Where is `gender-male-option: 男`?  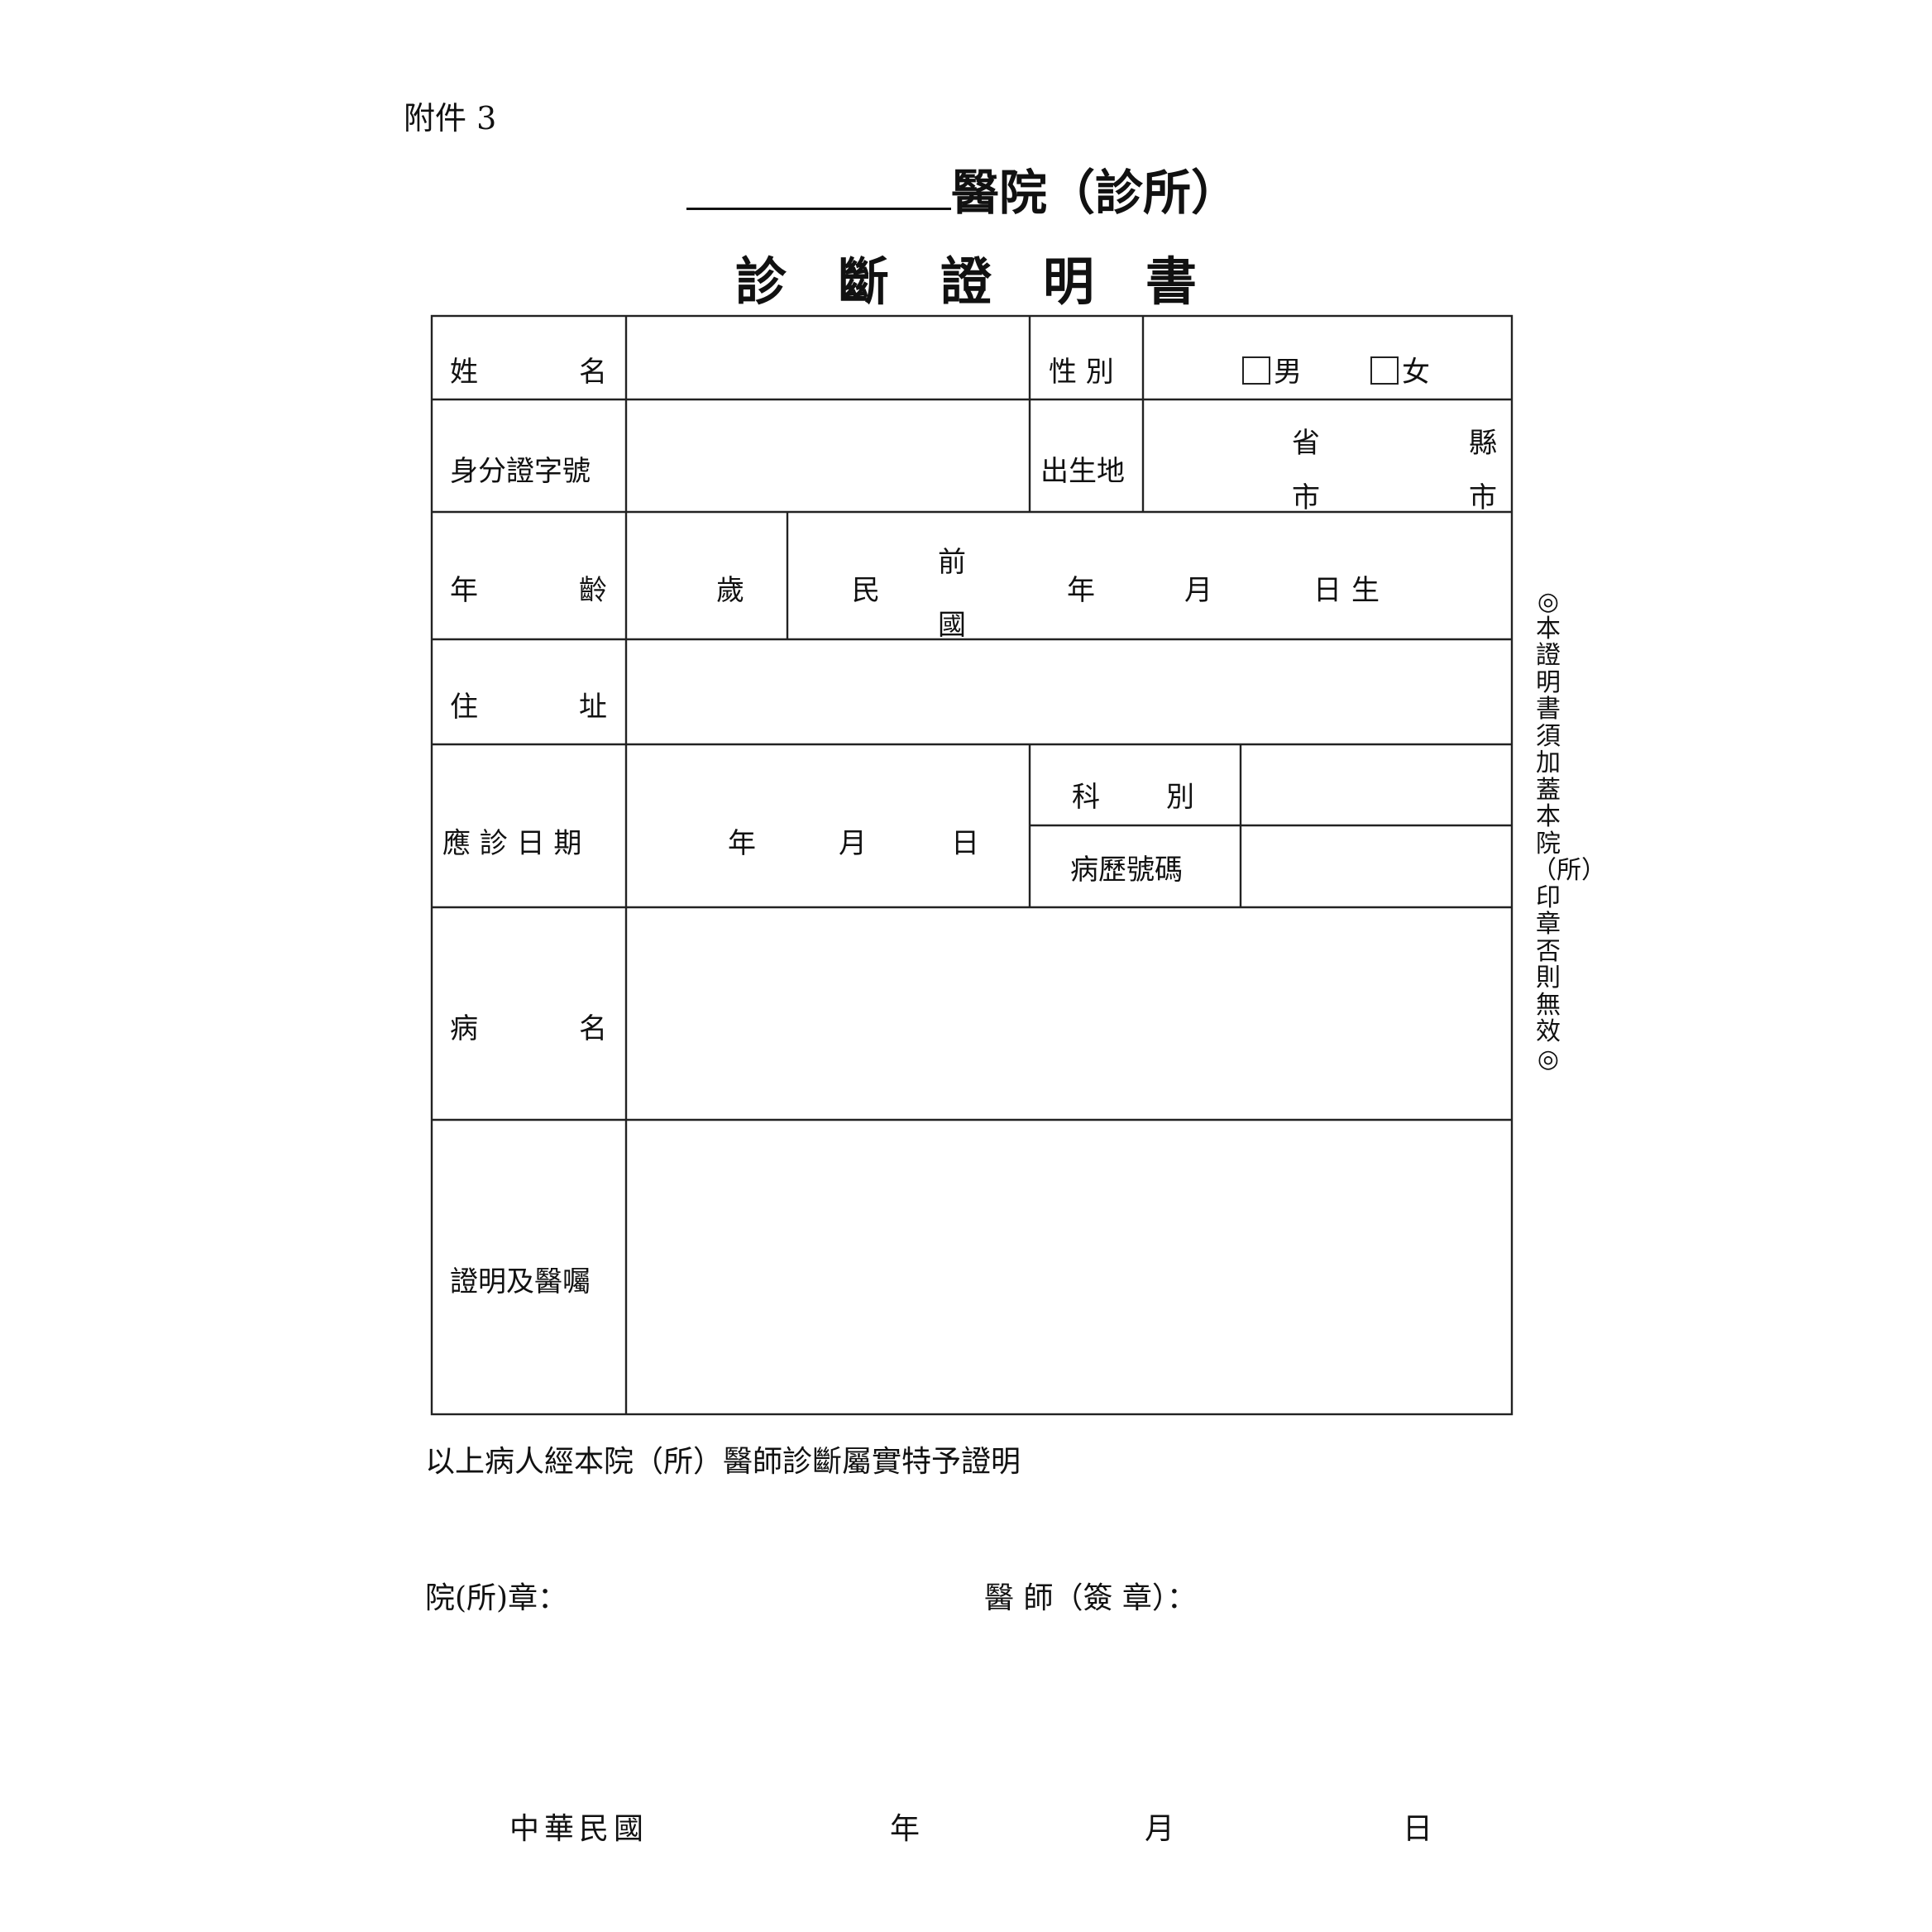
gender-male-option: 男 is located at coordinates (1272, 369).